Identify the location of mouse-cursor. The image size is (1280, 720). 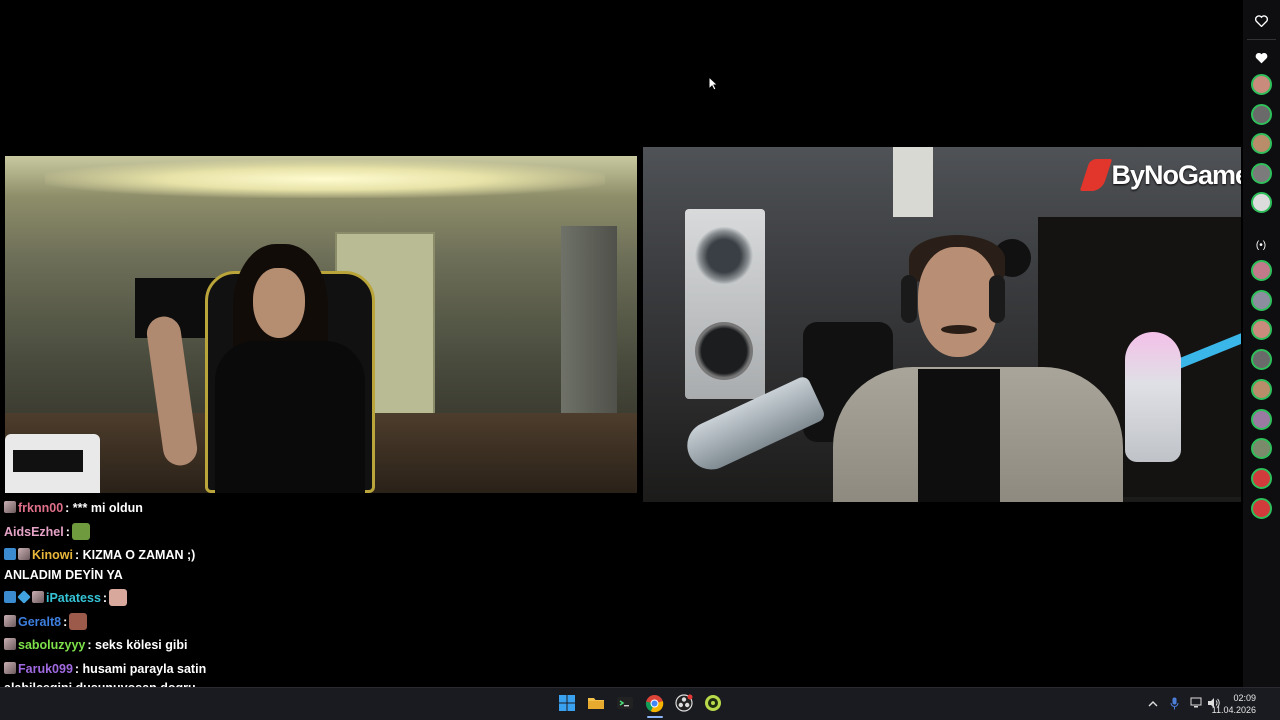
(713, 83).